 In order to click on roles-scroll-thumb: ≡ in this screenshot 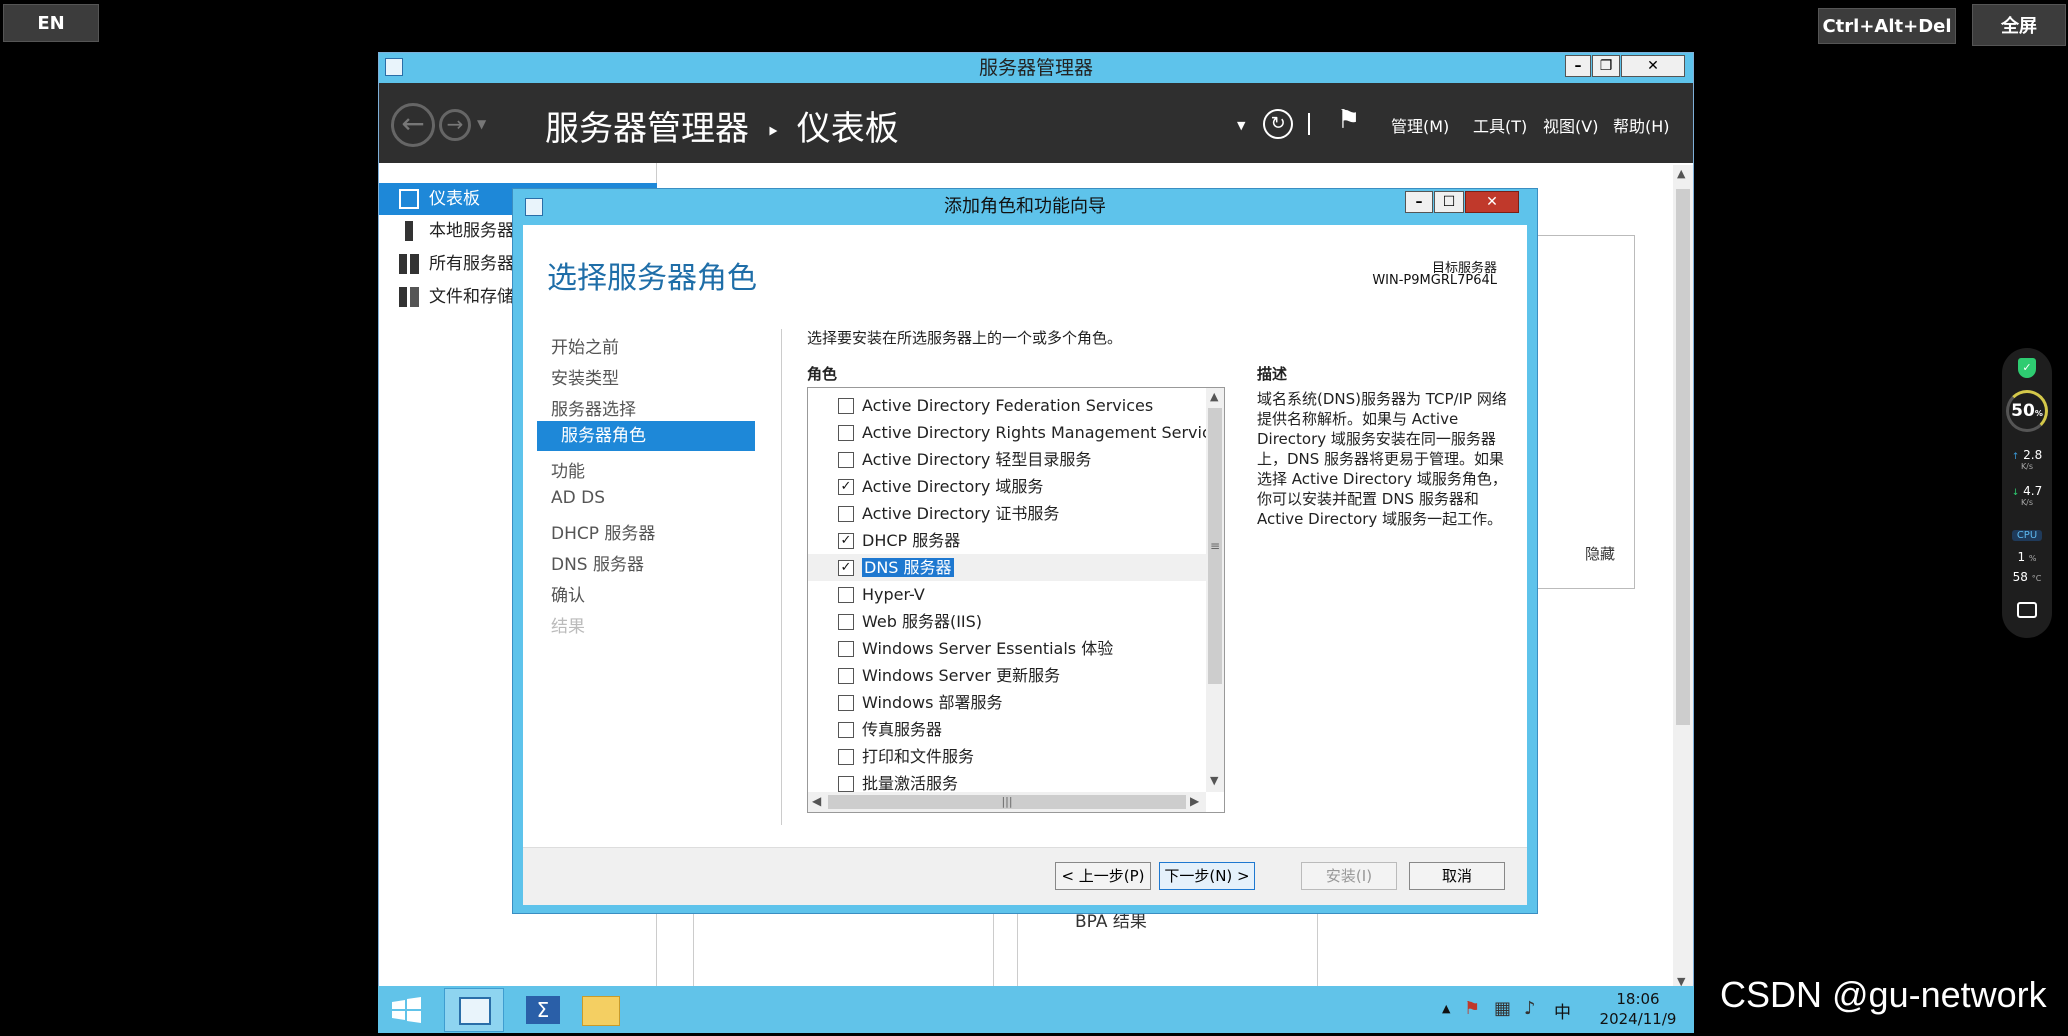, I will do `click(1215, 546)`.